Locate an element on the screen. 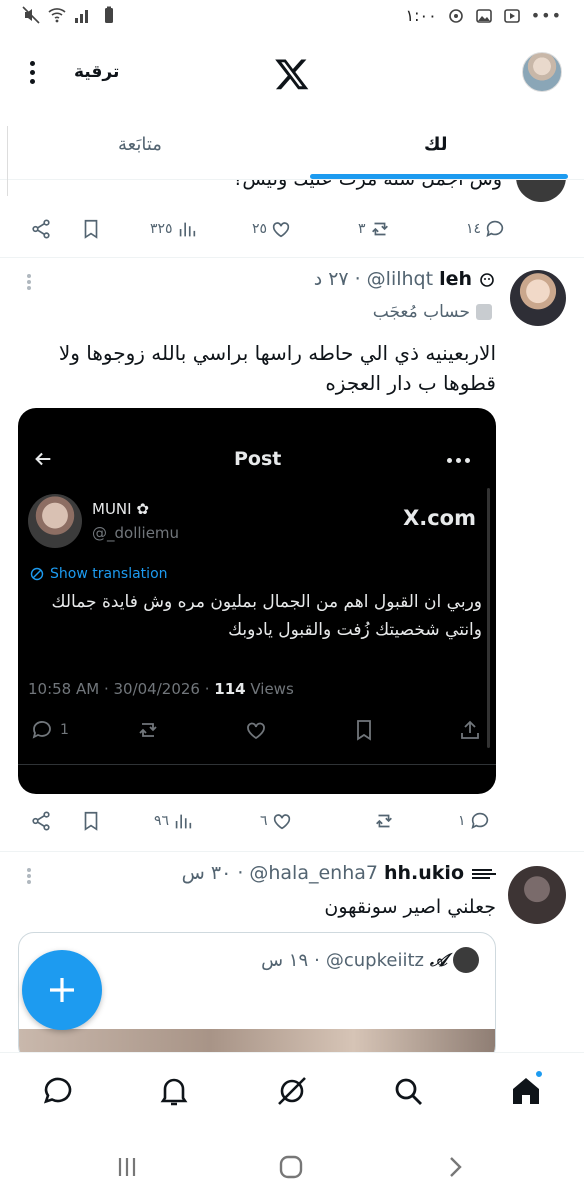 The height and width of the screenshot is (1200, 584). timeline-tabs: متابَعة لك is located at coordinates (292, 149).